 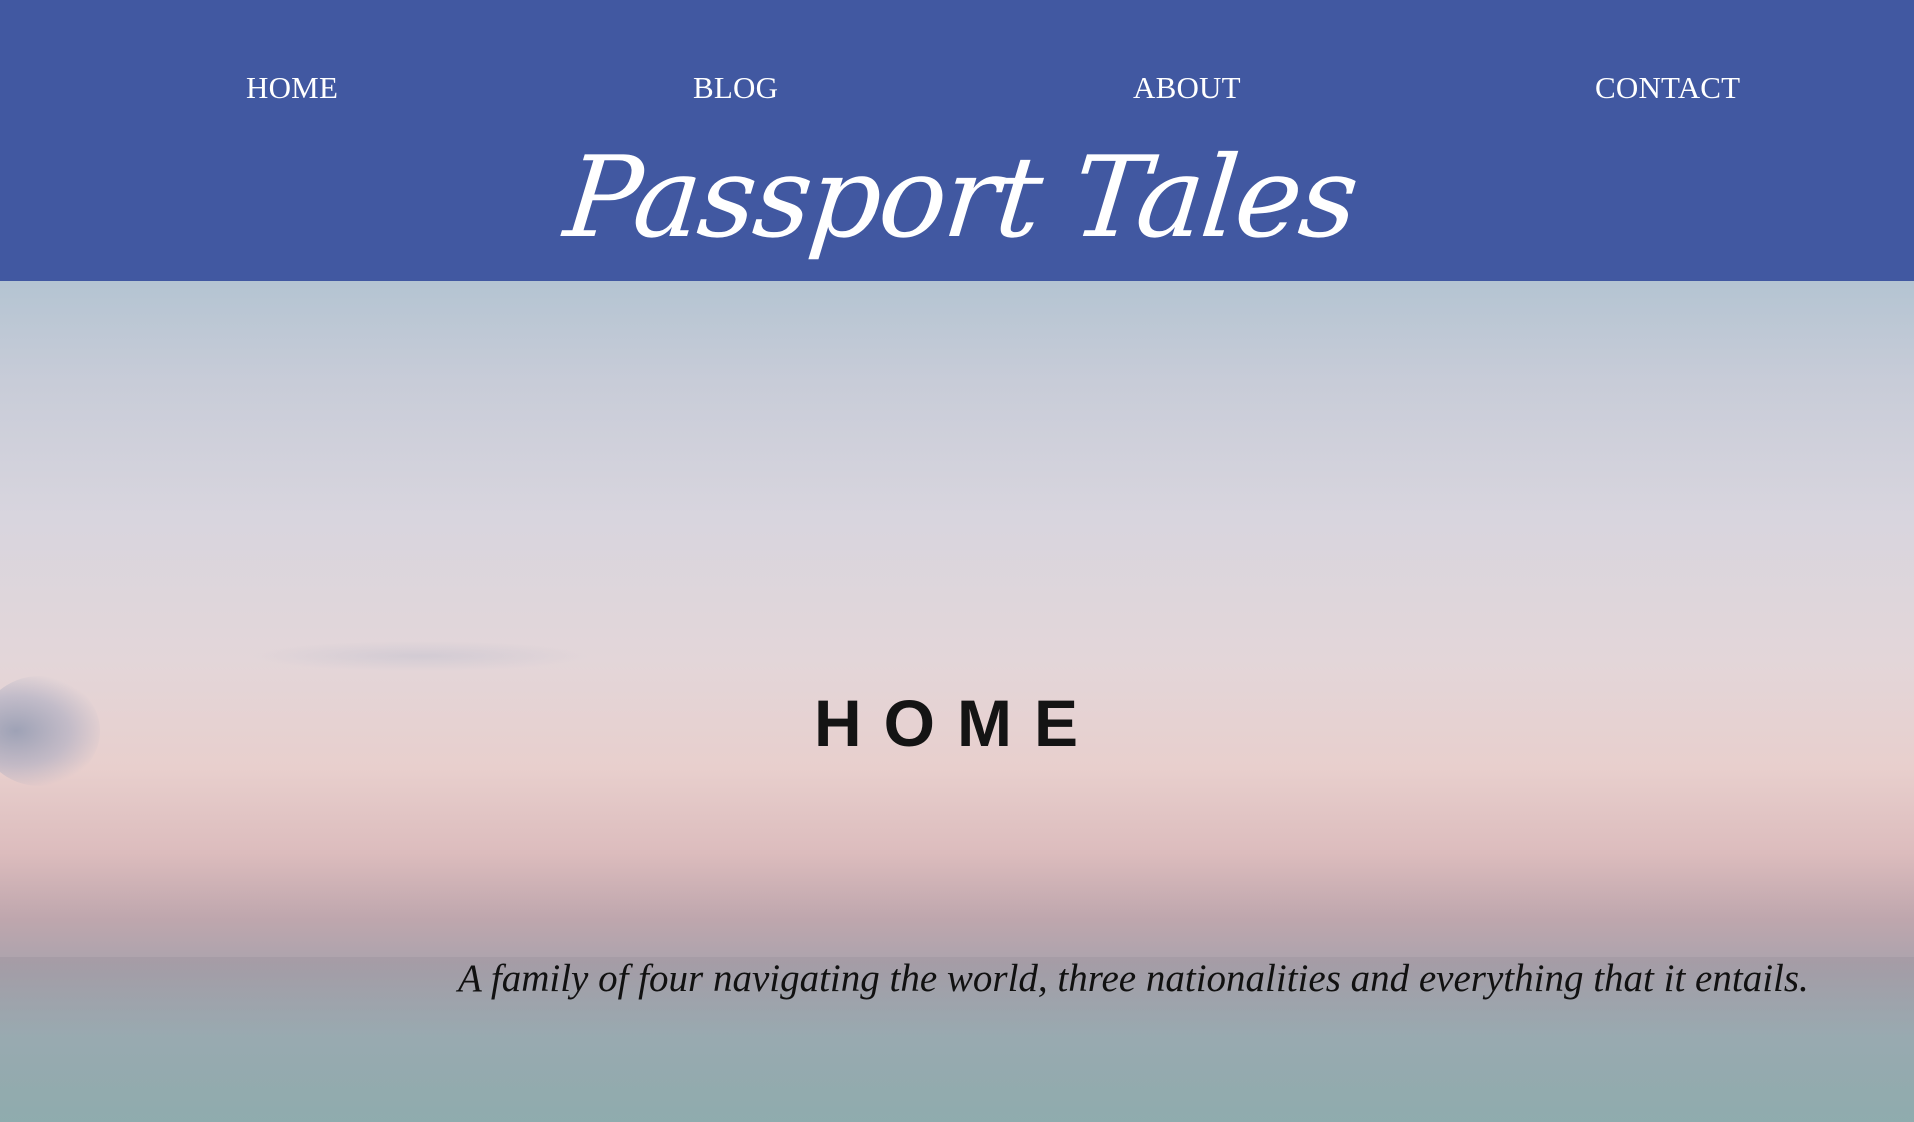 I want to click on nav-link-home: HOME, so click(x=292, y=88).